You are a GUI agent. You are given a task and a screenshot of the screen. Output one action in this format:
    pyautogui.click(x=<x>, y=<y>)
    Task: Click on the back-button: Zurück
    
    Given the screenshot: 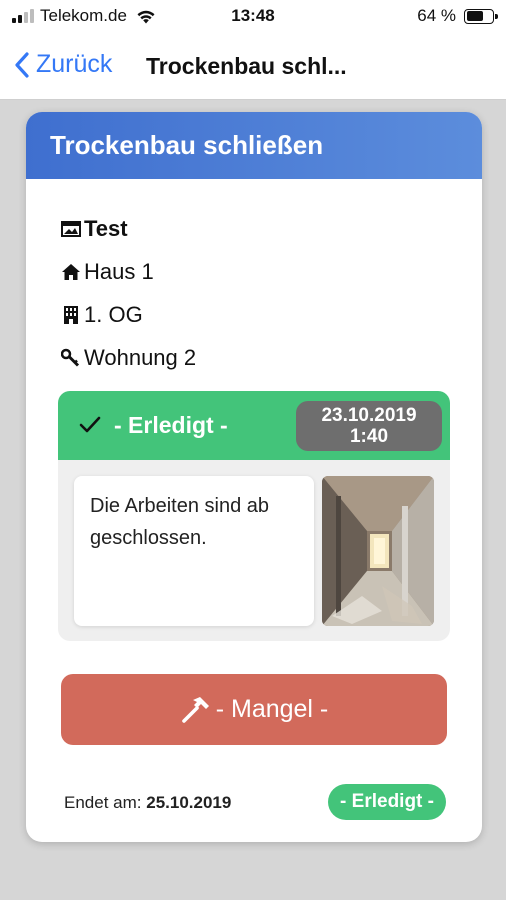 What is the action you would take?
    pyautogui.click(x=63, y=64)
    